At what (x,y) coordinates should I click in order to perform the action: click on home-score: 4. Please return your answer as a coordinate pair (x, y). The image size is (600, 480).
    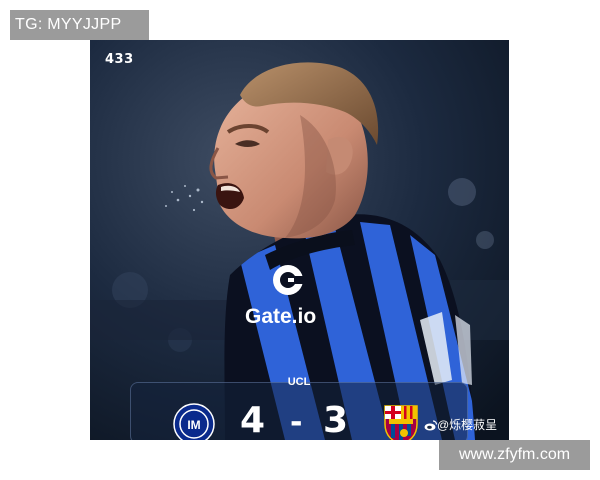
    Looking at the image, I should click on (253, 420).